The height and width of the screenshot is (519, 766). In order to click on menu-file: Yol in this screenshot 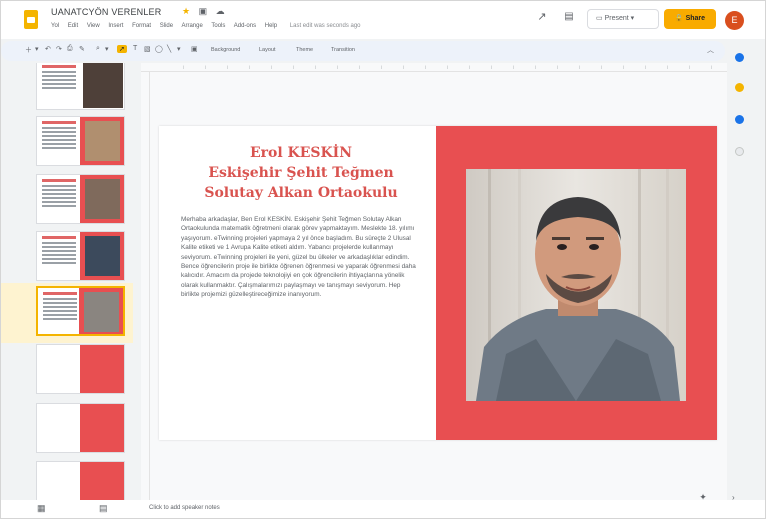, I will do `click(55, 26)`.